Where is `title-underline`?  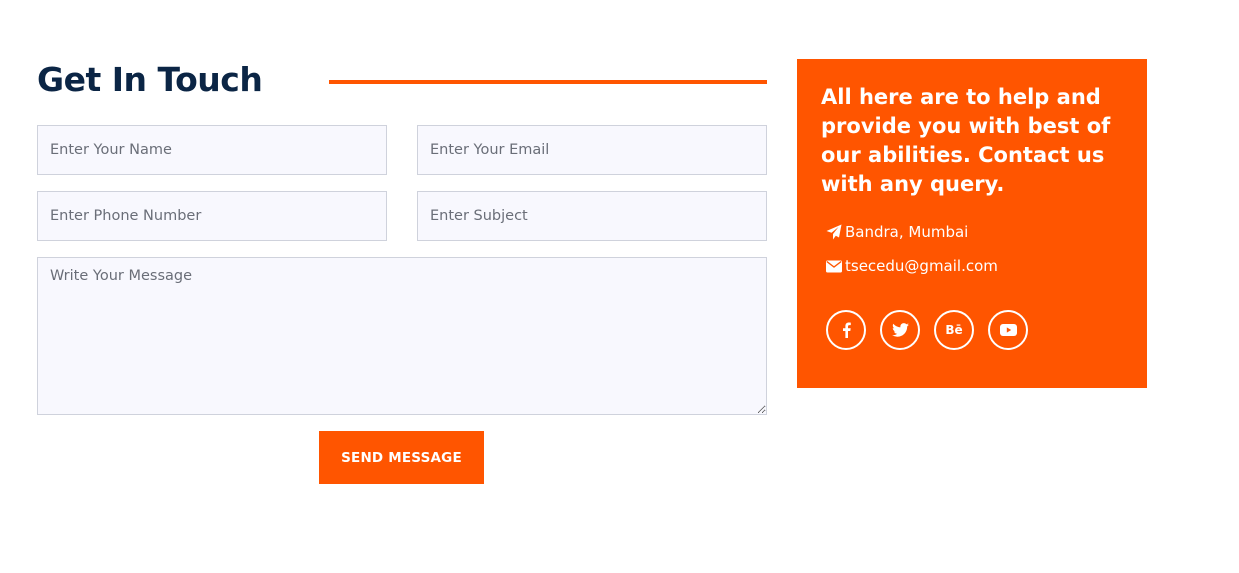
title-underline is located at coordinates (548, 82).